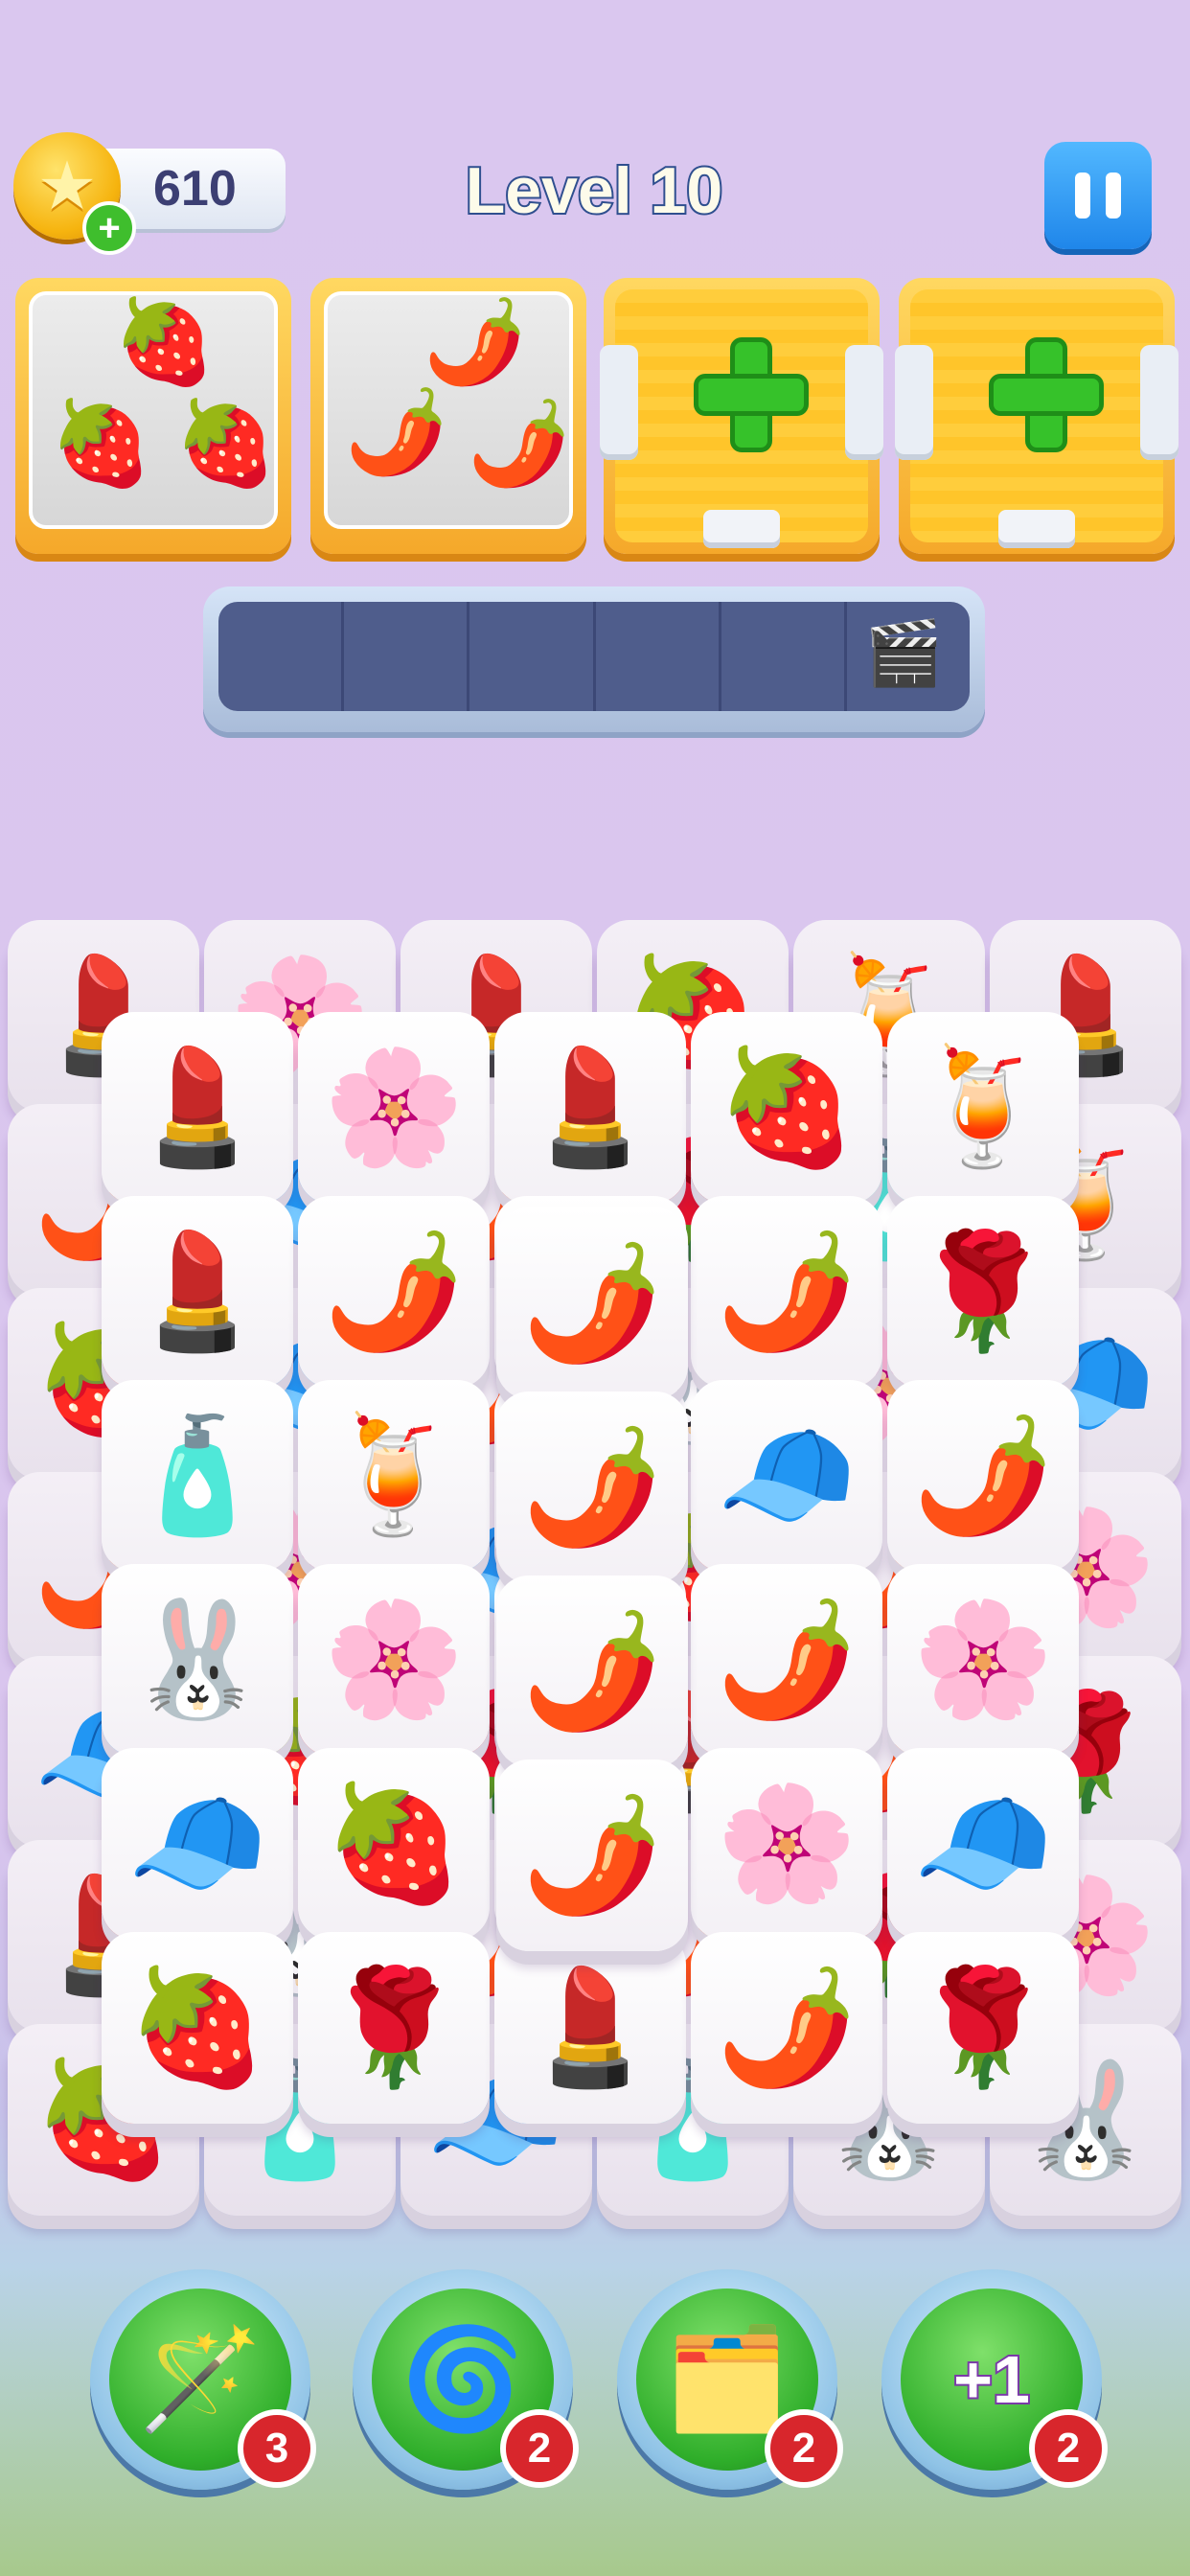 The width and height of the screenshot is (1190, 2576). I want to click on booster-plus-one-slot: +1 2, so click(995, 2379).